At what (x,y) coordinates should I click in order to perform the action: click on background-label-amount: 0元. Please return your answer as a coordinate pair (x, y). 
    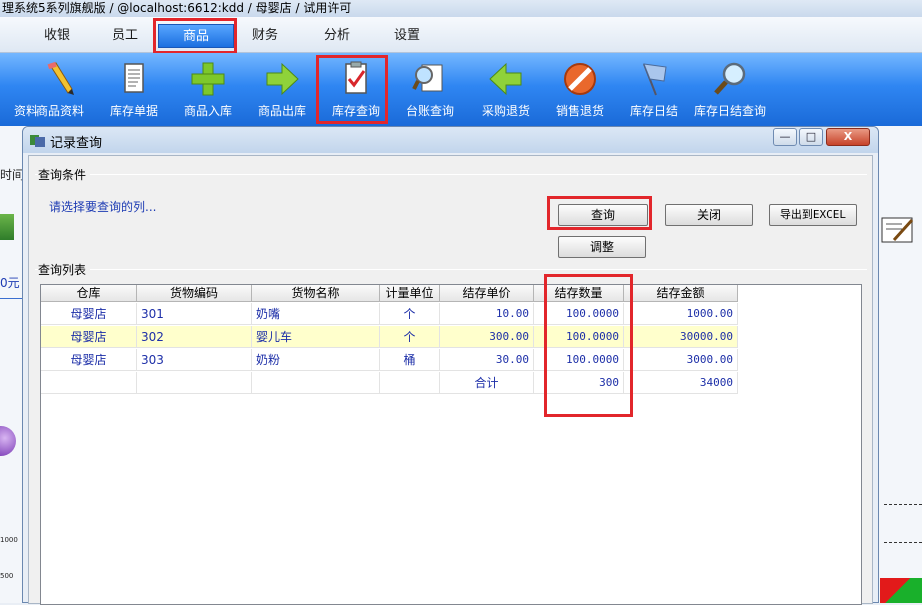
    Looking at the image, I should click on (10, 283).